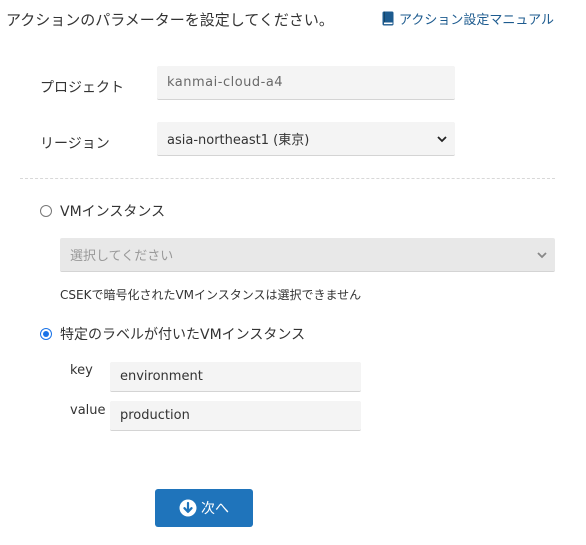  I want to click on vm-instance-option: VMインスタンス, so click(102, 211).